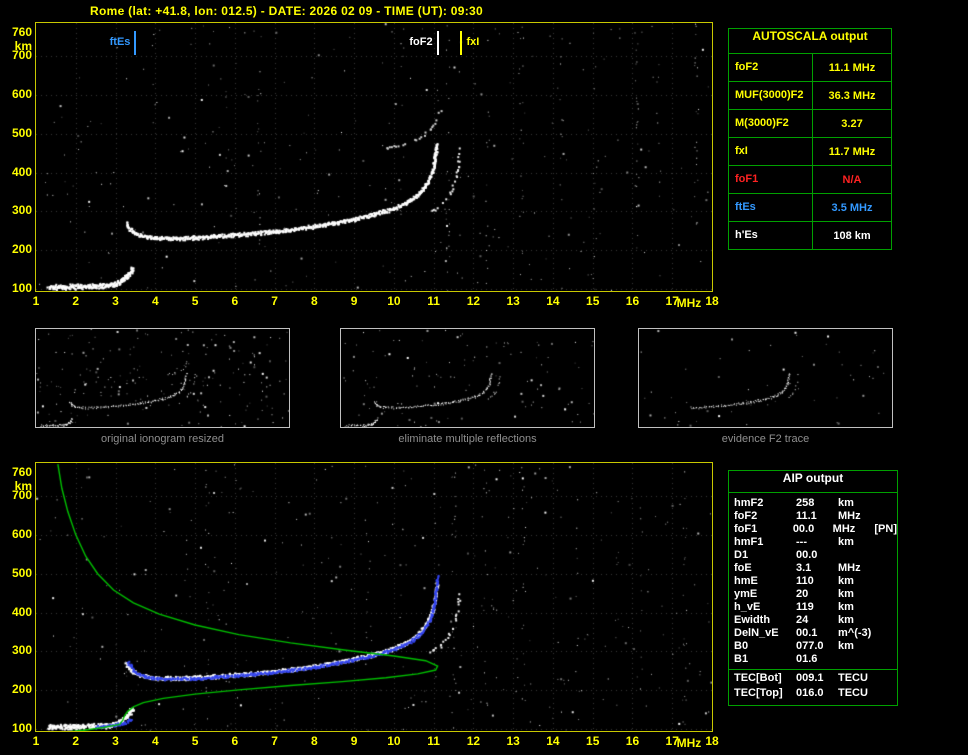 The height and width of the screenshot is (755, 968). I want to click on aip-row-D1: D1 00.0, so click(813, 555).